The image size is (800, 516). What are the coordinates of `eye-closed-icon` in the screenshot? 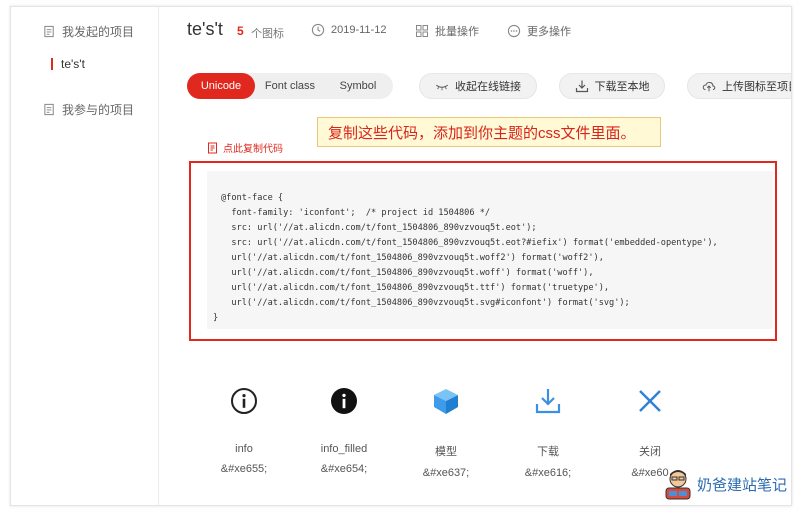 It's located at (442, 87).